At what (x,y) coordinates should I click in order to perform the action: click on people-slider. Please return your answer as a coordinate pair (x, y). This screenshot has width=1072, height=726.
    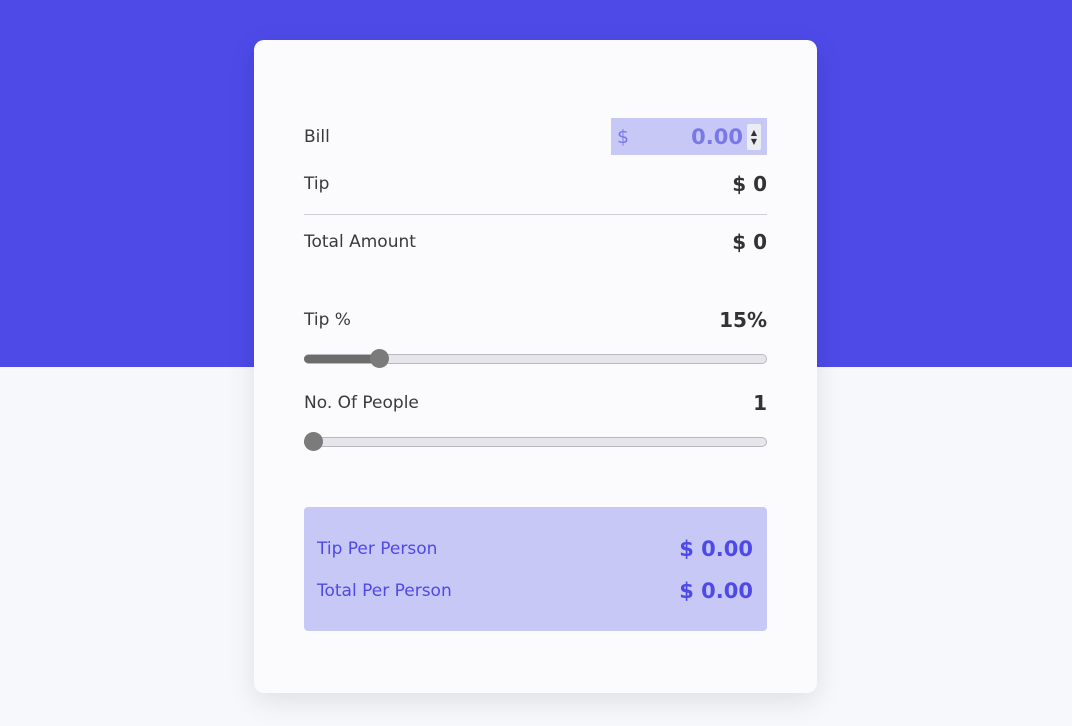
    Looking at the image, I should click on (535, 441).